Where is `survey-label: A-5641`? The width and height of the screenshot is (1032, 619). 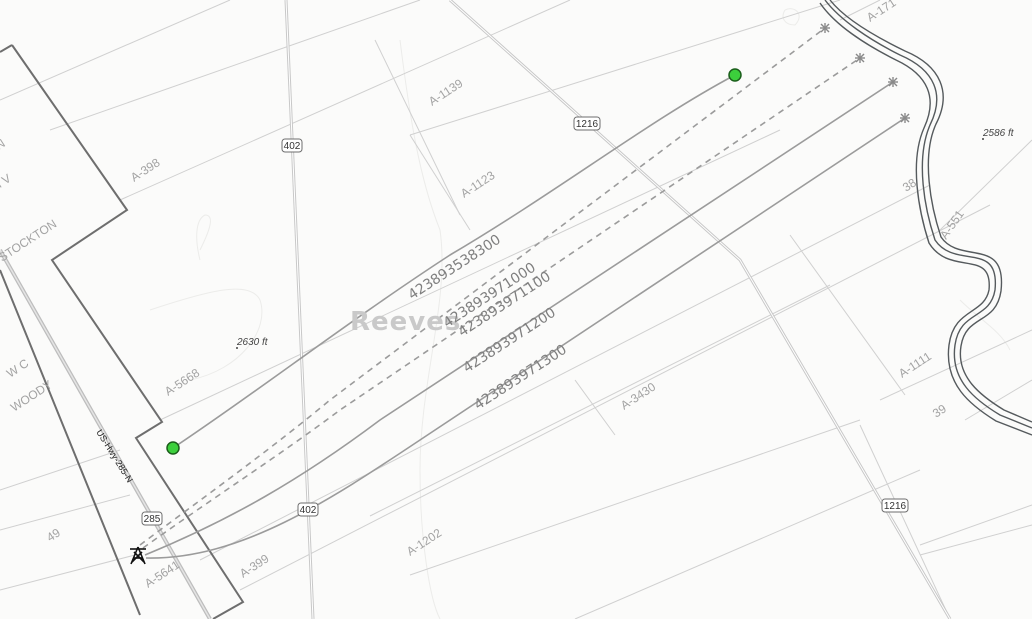 survey-label: A-5641 is located at coordinates (162, 574).